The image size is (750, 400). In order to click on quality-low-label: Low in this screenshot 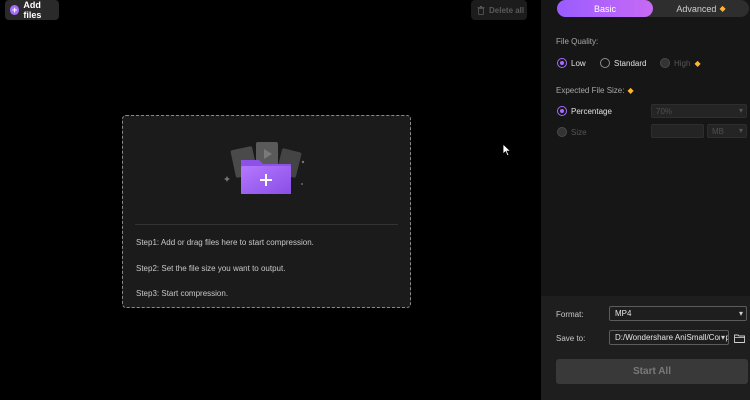, I will do `click(578, 63)`.